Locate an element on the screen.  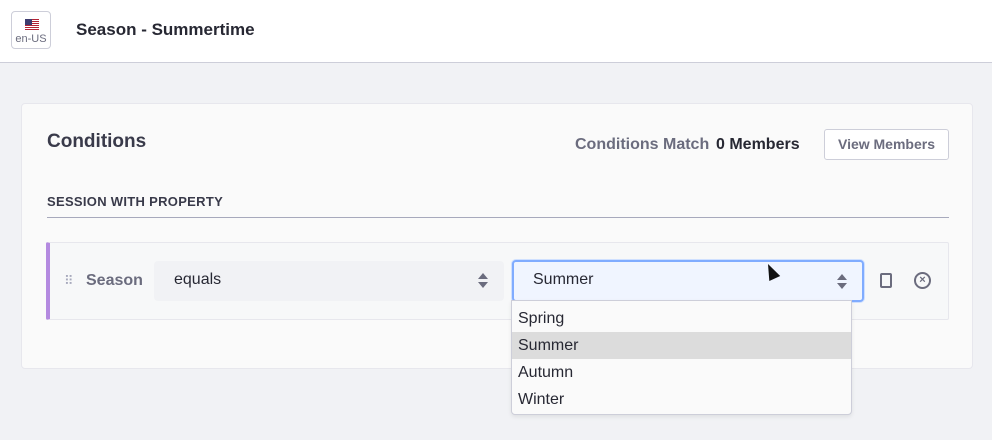
operator-value: equals is located at coordinates (198, 279).